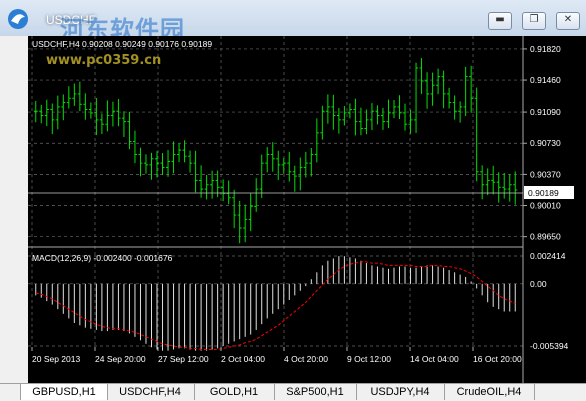 This screenshot has height=401, width=586. What do you see at coordinates (306, 359) in the screenshot?
I see `time-tick-label: 4 Oct 20:00` at bounding box center [306, 359].